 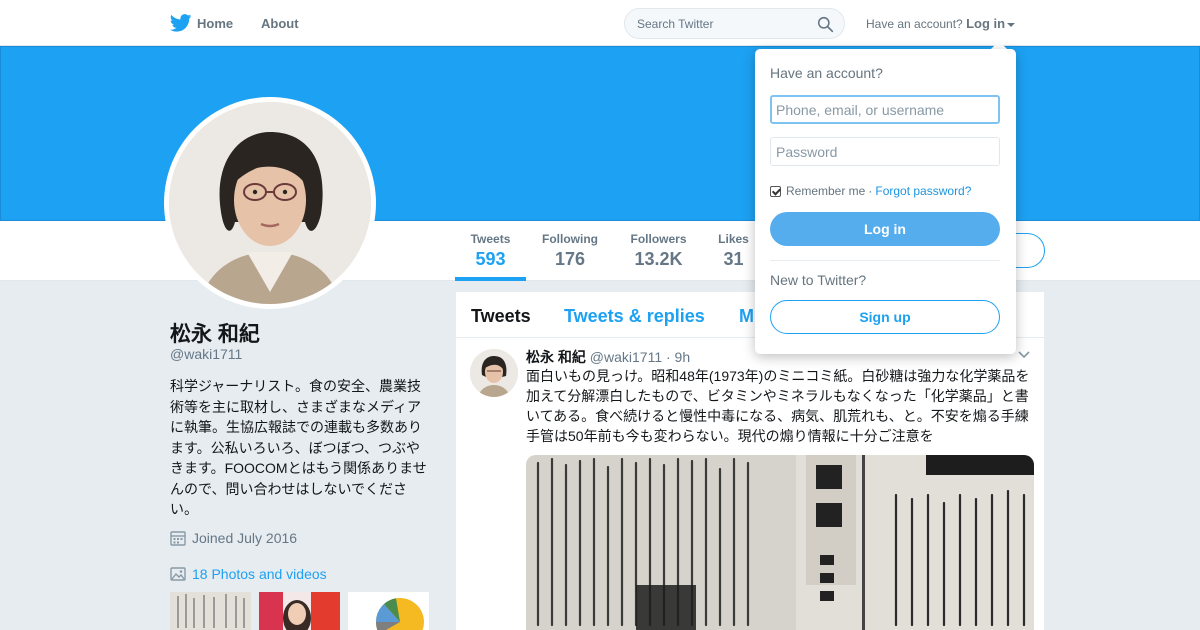 What do you see at coordinates (178, 574) in the screenshot?
I see `photo-icon` at bounding box center [178, 574].